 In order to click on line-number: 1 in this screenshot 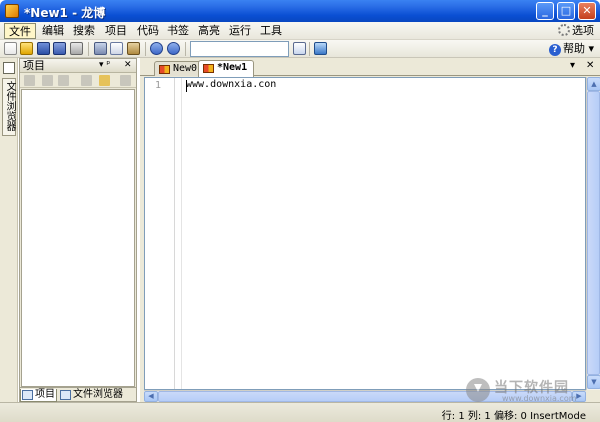, I will do `click(158, 85)`.